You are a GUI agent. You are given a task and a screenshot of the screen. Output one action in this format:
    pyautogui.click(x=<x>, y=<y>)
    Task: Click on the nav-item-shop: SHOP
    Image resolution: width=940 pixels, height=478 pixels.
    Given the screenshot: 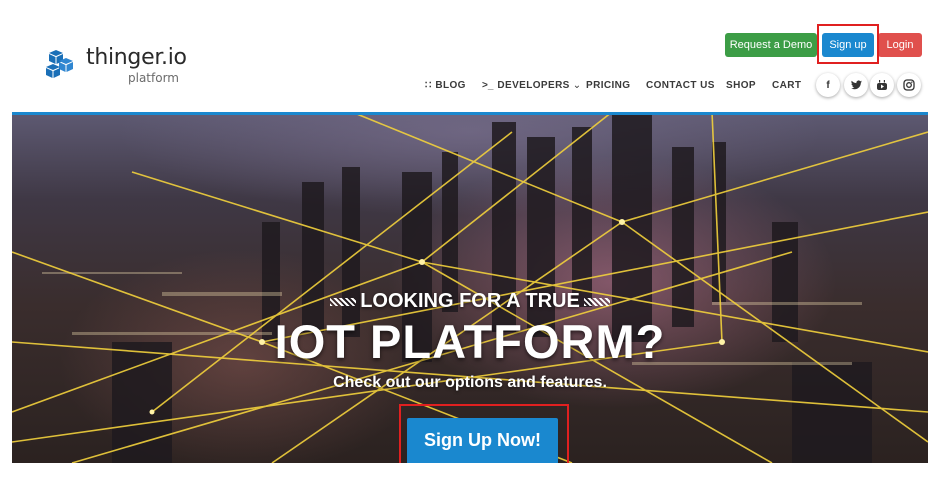 What is the action you would take?
    pyautogui.click(x=741, y=85)
    